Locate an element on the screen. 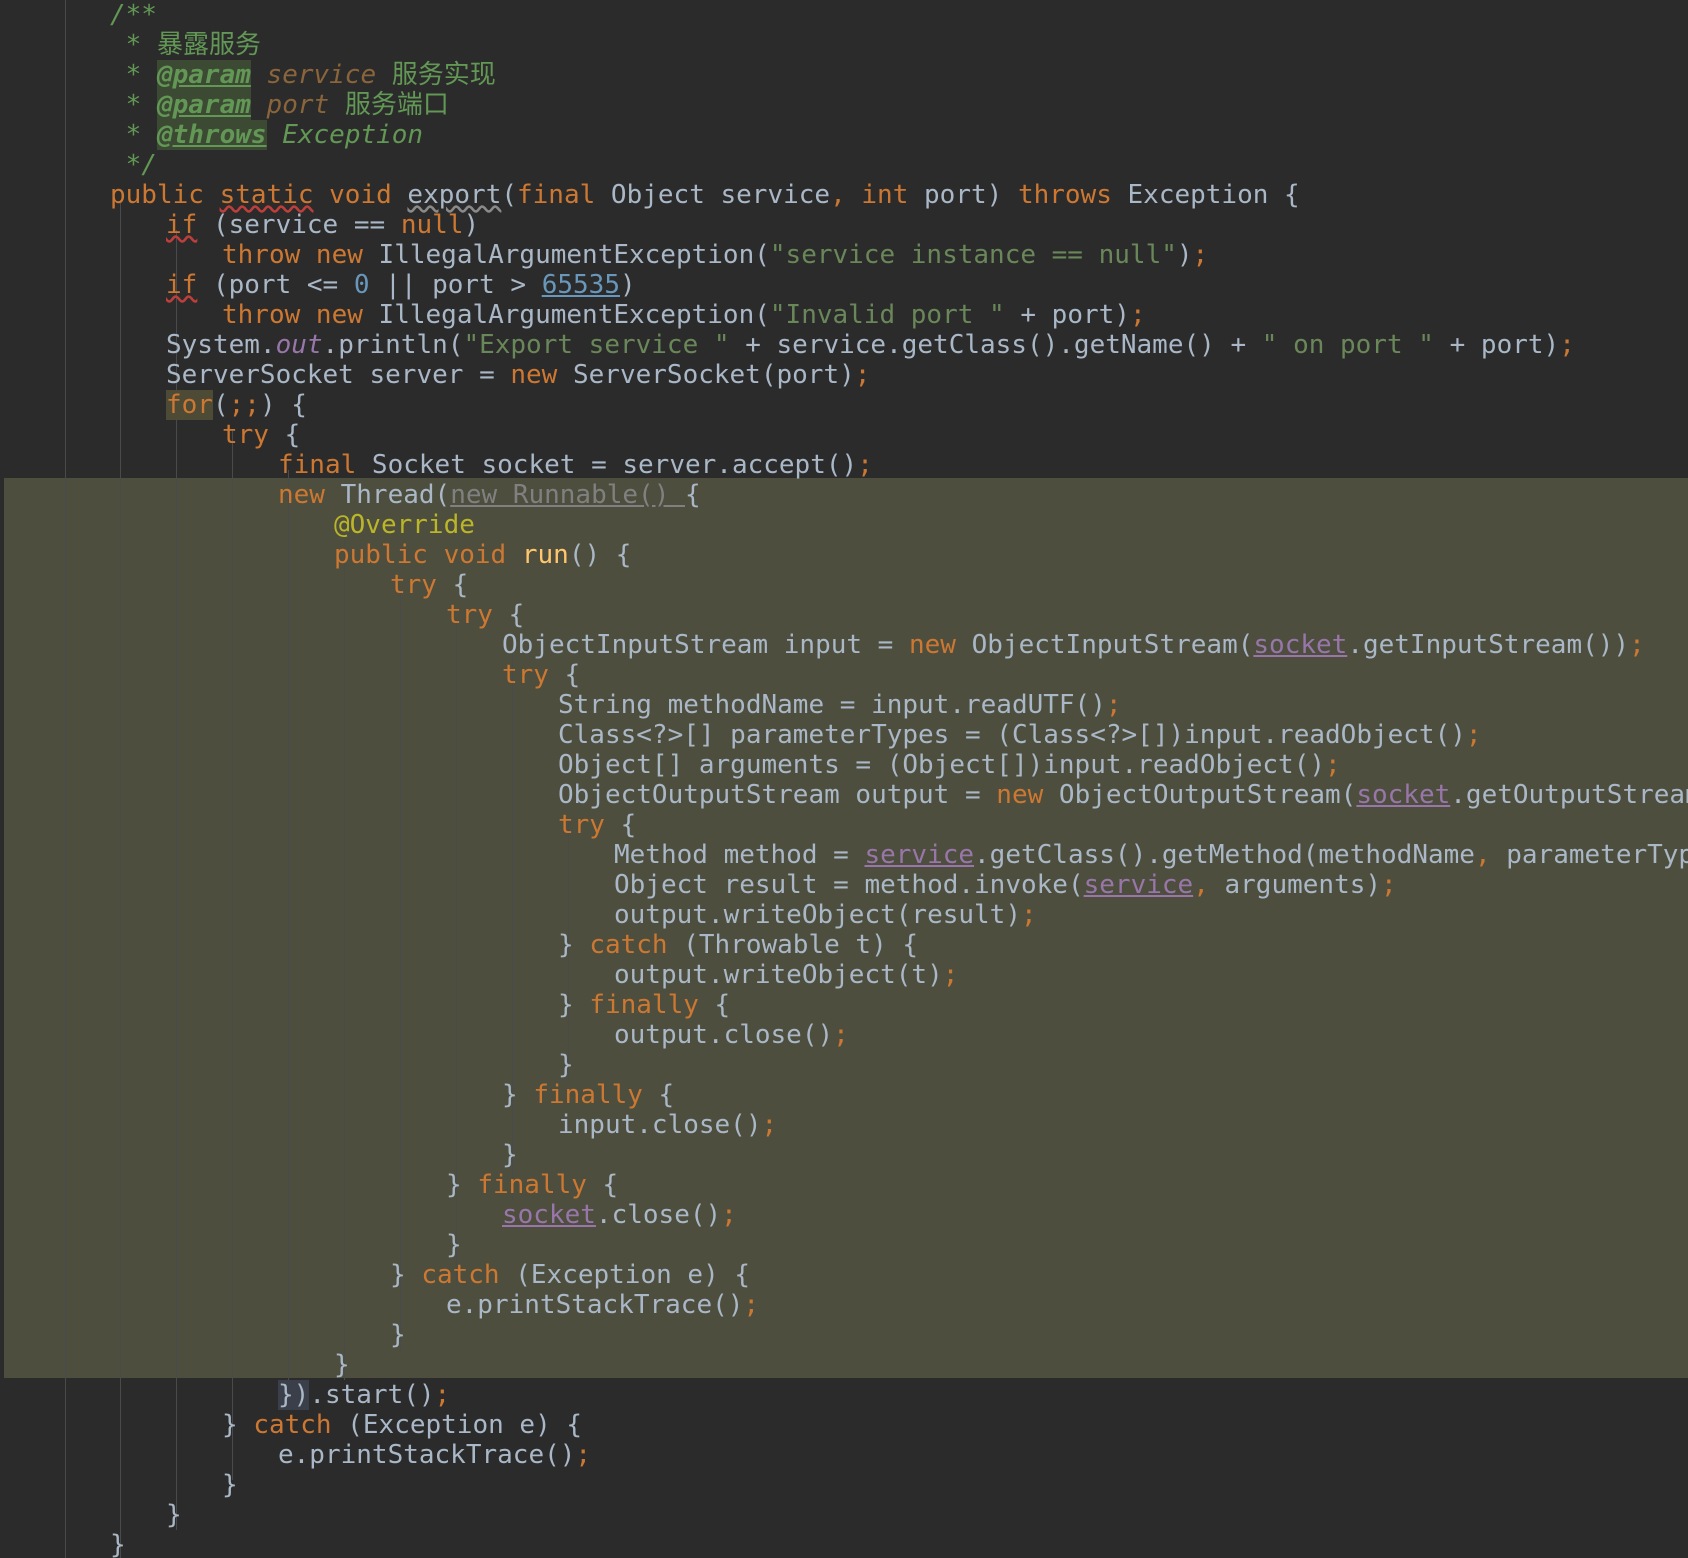 The height and width of the screenshot is (1558, 1688). code-line: input.close(); is located at coordinates (667, 1125).